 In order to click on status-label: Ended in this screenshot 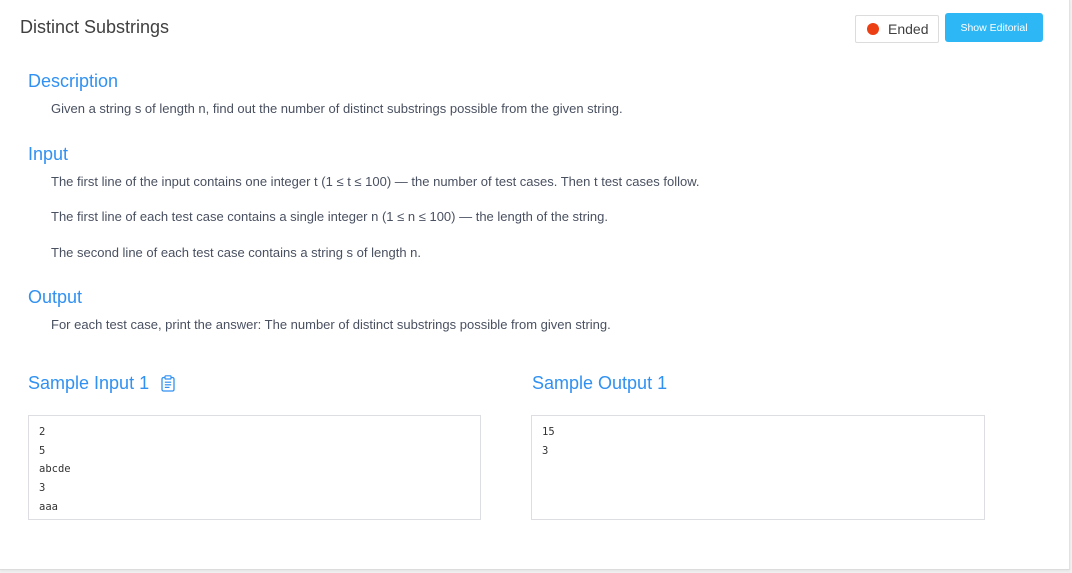, I will do `click(908, 29)`.